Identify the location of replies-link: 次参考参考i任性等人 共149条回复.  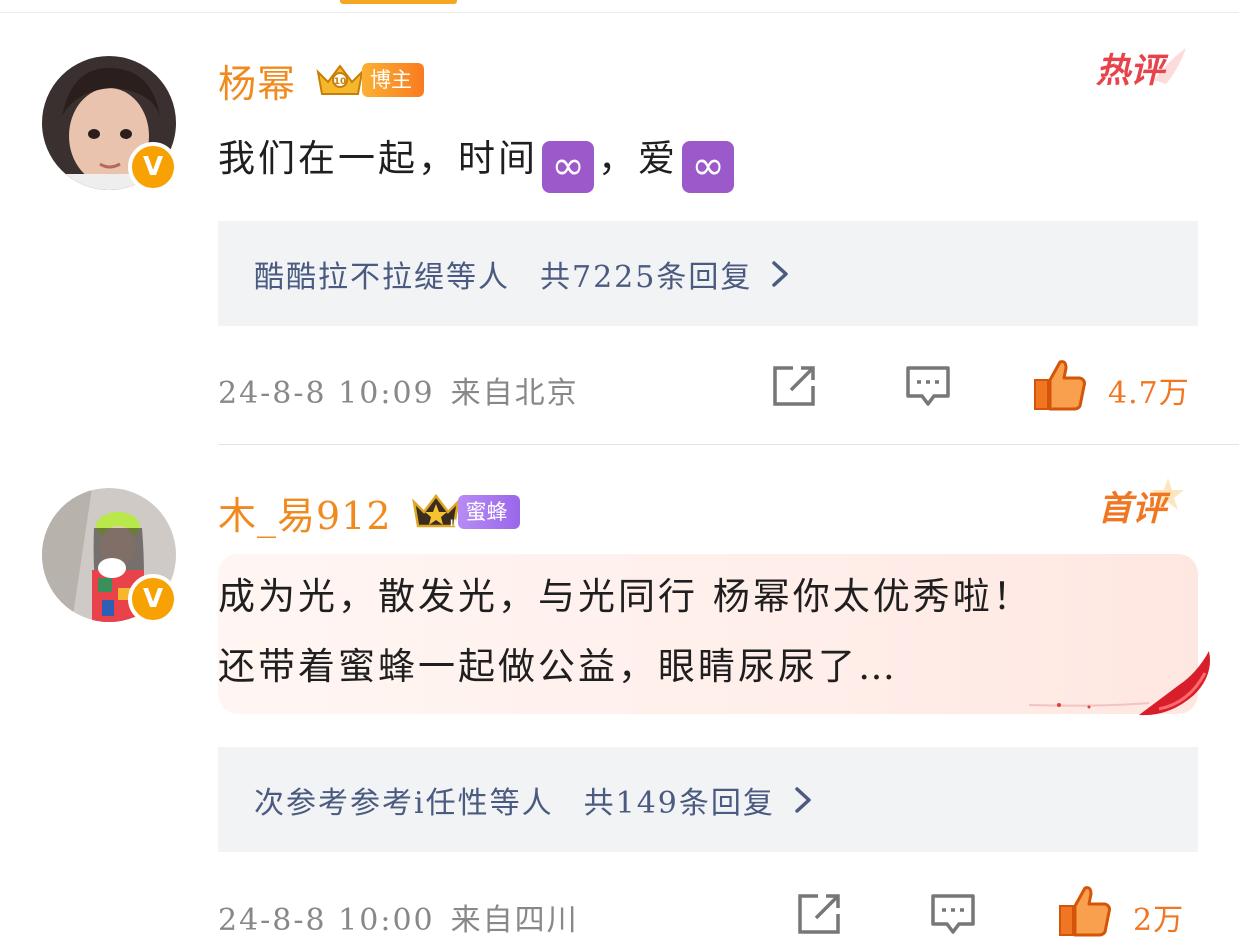
(708, 799).